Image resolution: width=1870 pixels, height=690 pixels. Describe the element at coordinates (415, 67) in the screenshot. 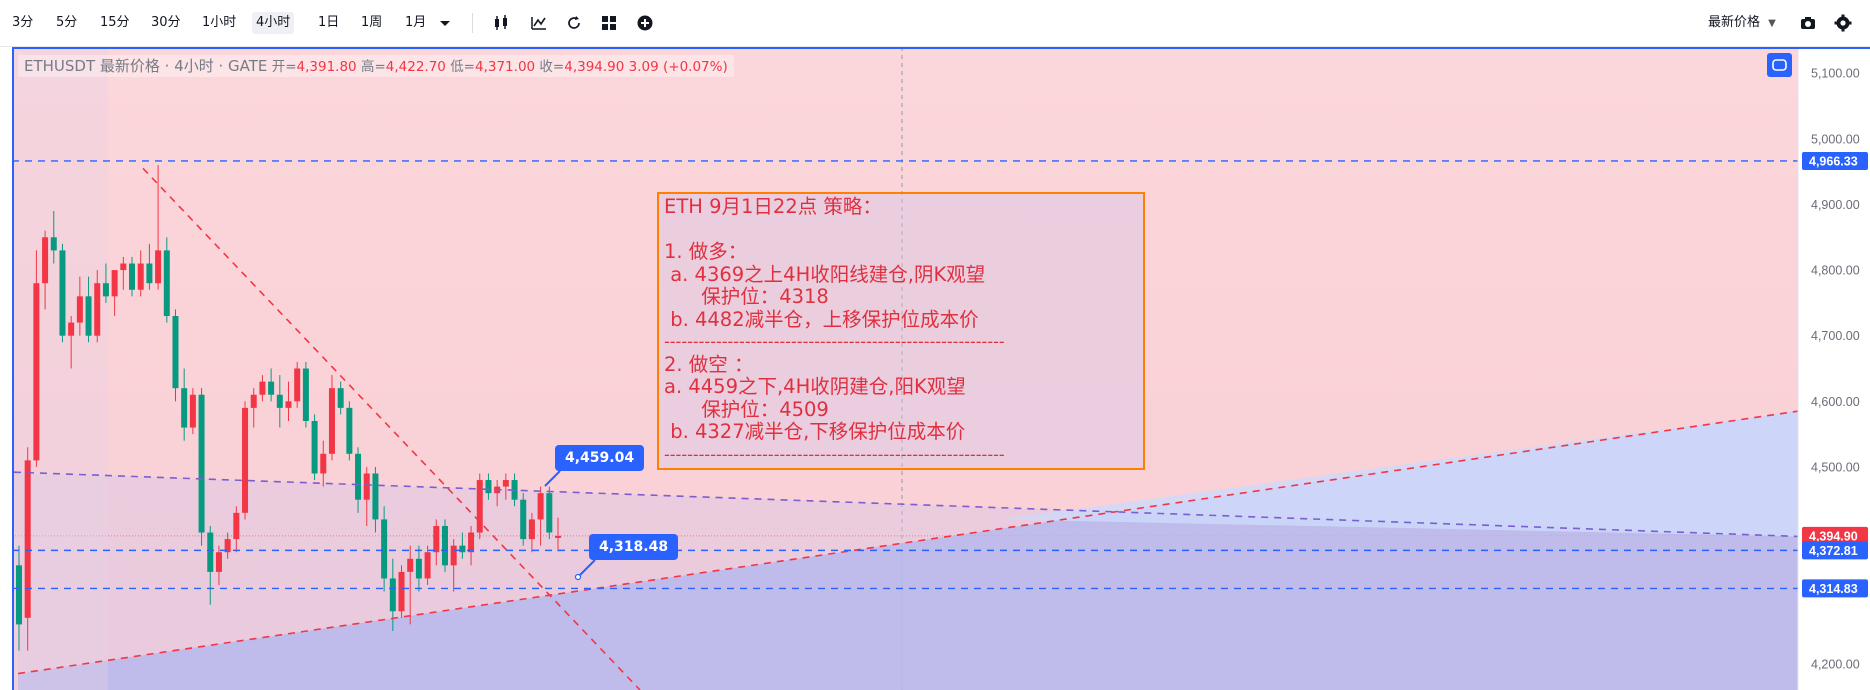

I see `high-value: 4,422.70` at that location.